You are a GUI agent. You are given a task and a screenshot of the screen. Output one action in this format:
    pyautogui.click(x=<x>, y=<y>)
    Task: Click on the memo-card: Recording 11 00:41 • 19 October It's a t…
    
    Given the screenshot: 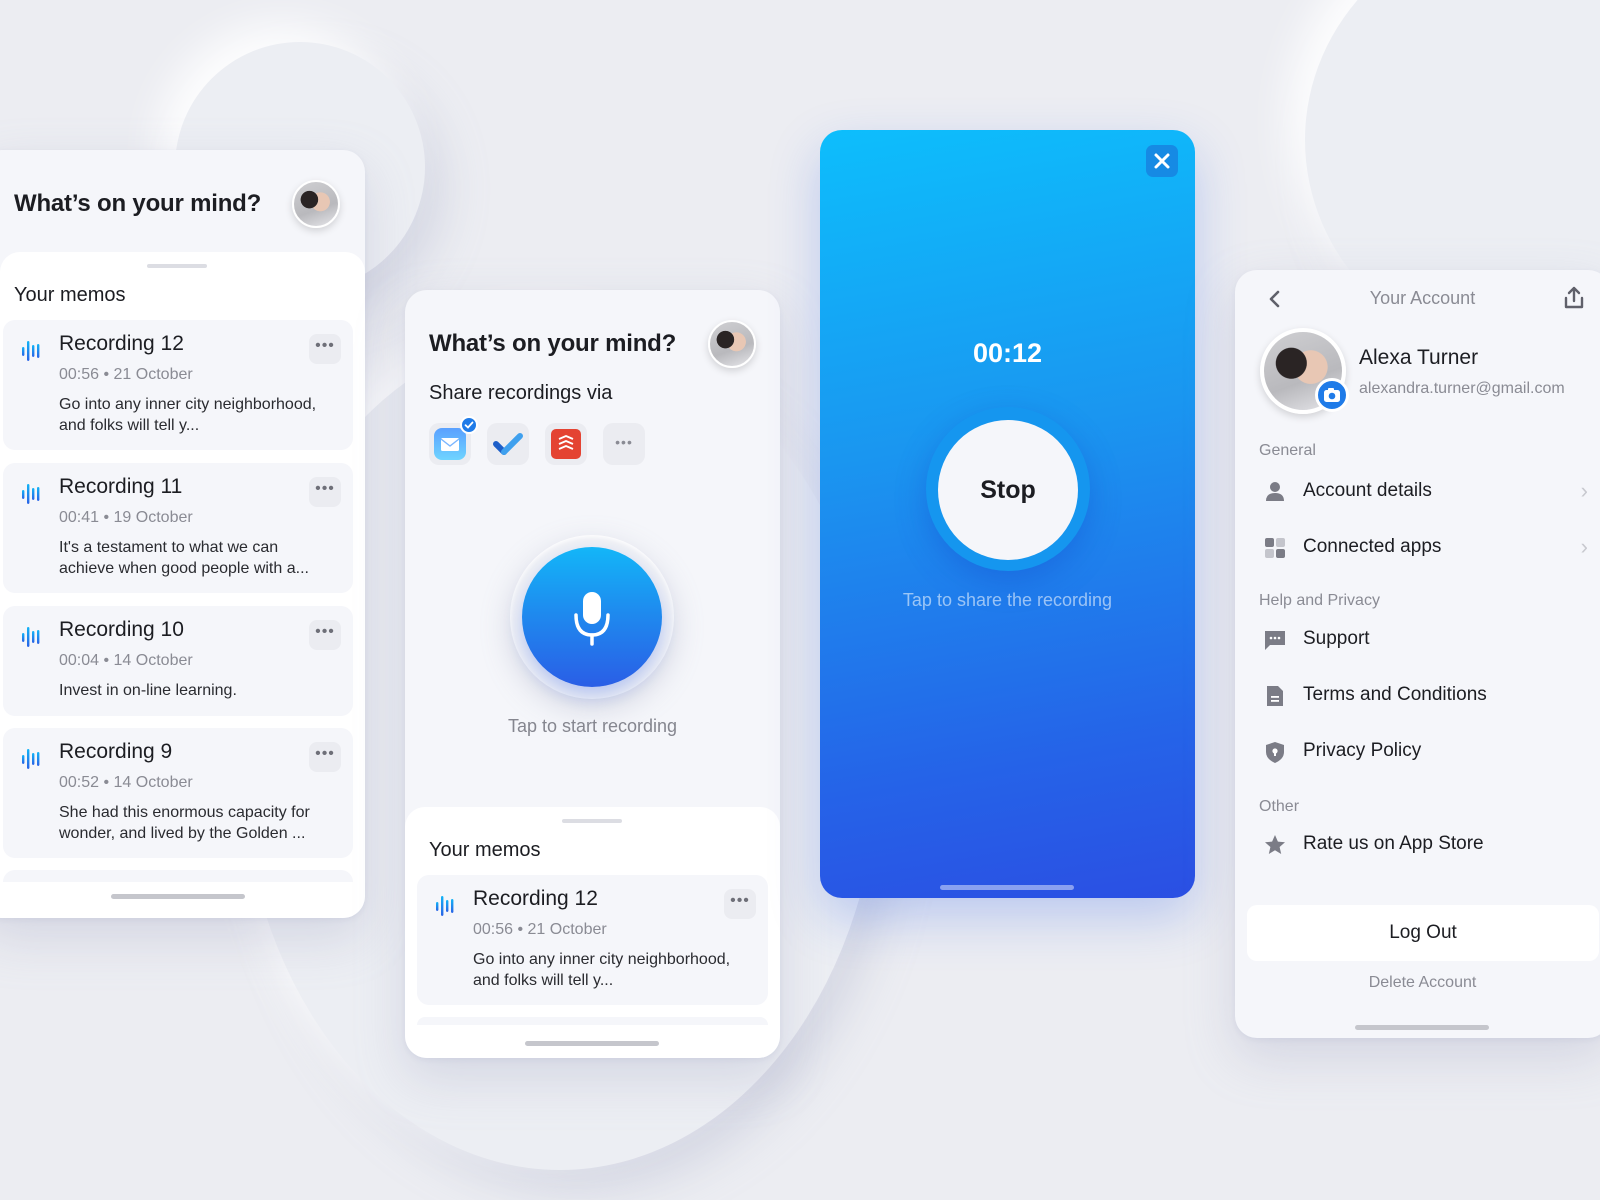 What is the action you would take?
    pyautogui.click(x=178, y=528)
    